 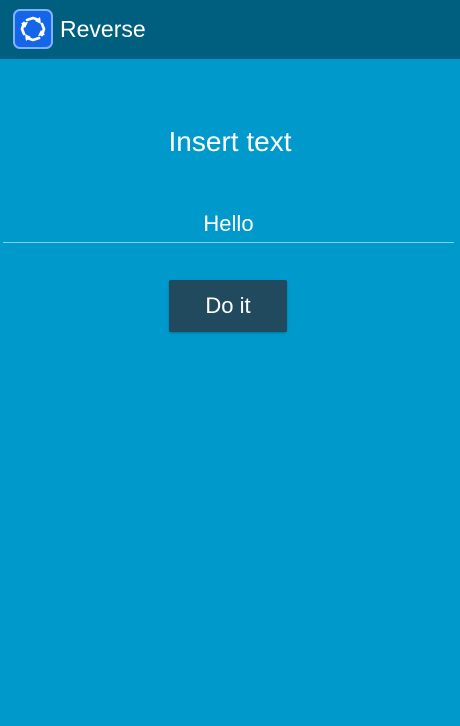 I want to click on app-icon, so click(x=33, y=29).